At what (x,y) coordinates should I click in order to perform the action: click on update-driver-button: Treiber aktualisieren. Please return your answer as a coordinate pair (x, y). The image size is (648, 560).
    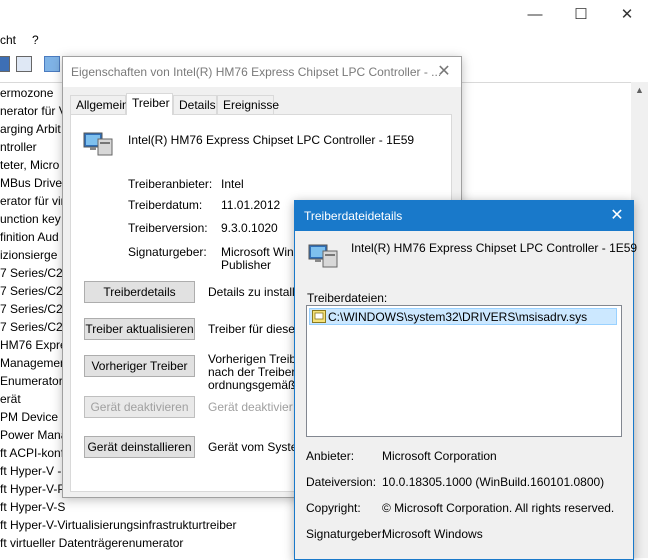
    Looking at the image, I should click on (139, 329).